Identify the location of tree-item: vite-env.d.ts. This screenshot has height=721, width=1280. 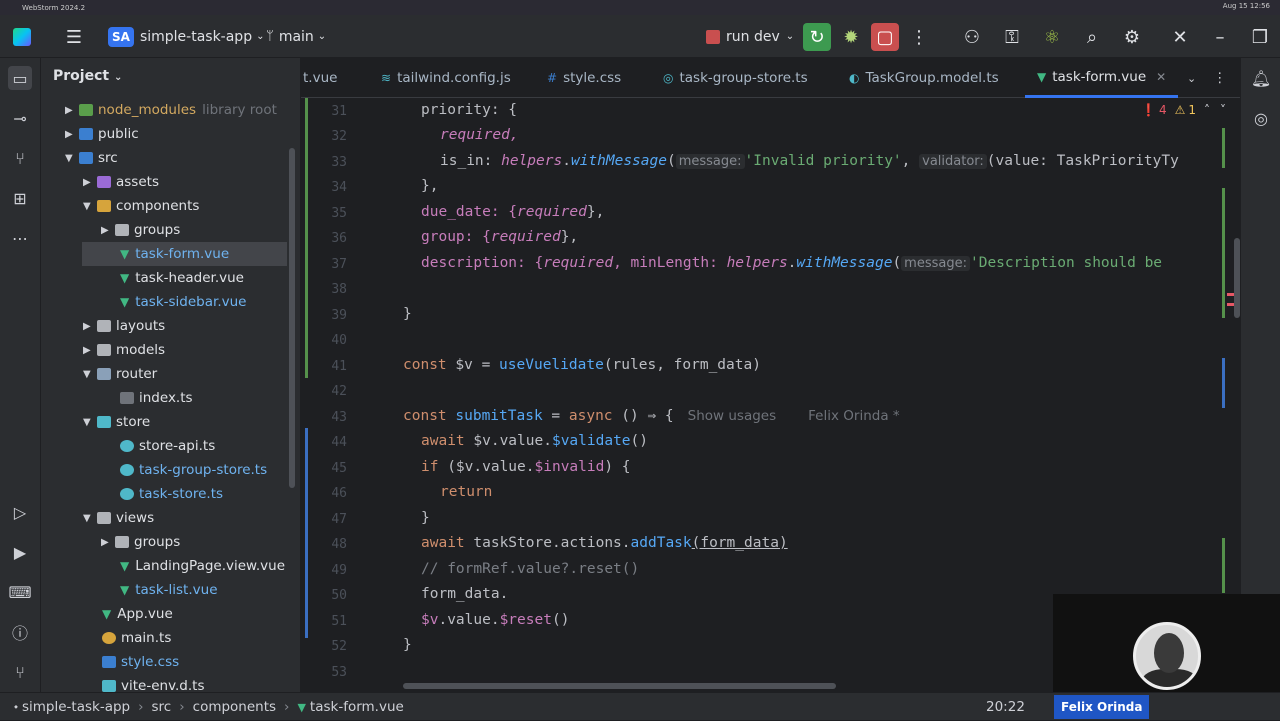
(153, 683).